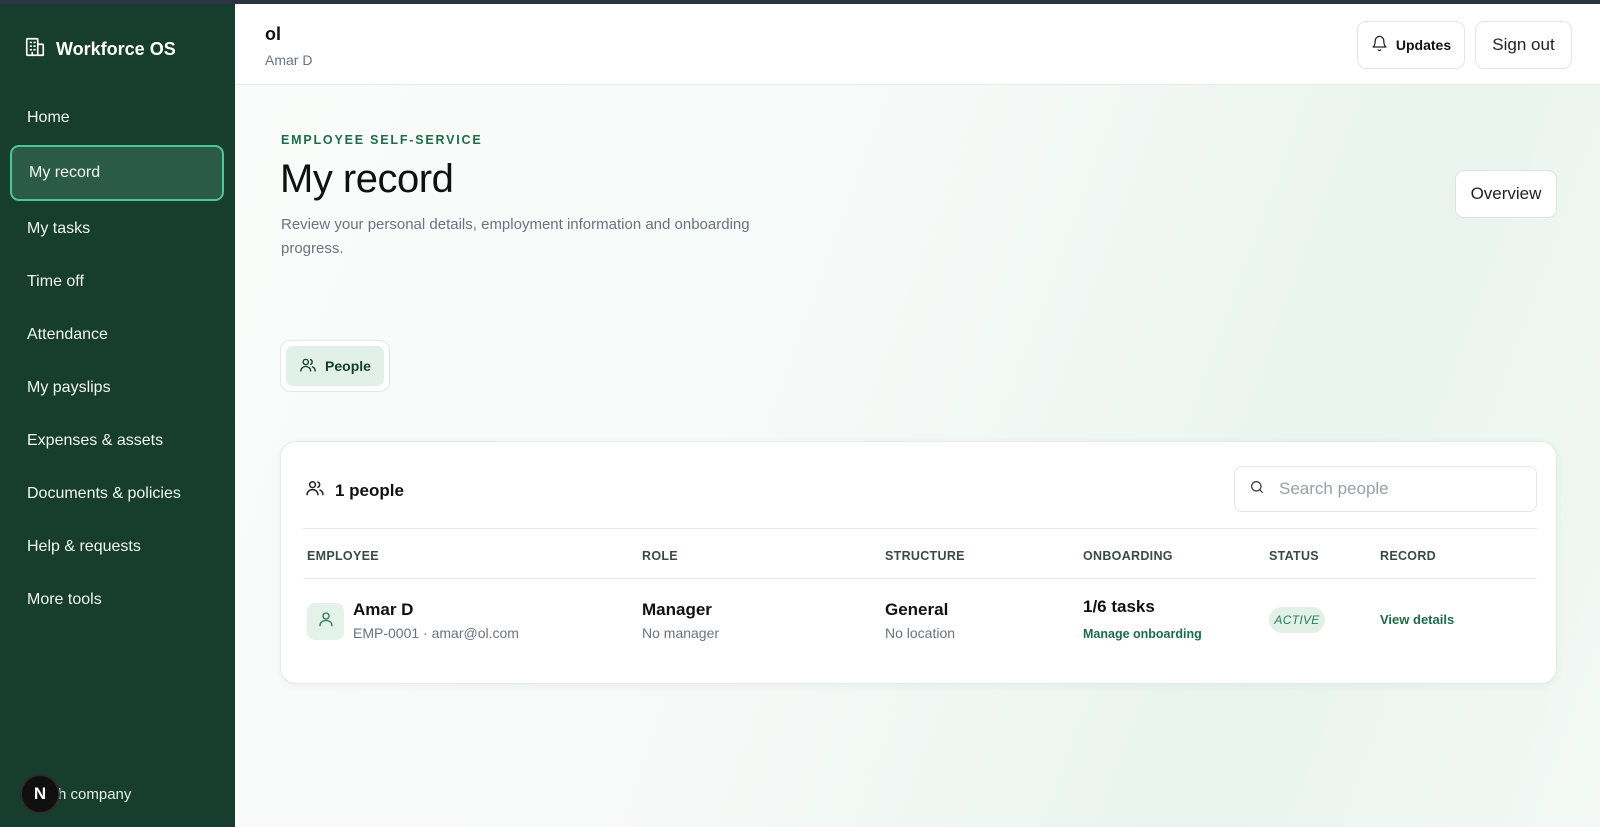  Describe the element at coordinates (273, 34) in the screenshot. I see `org-name: ol` at that location.